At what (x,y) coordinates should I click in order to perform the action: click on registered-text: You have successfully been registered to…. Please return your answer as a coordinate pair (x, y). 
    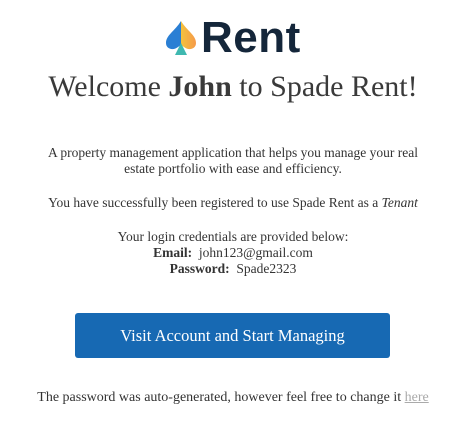
    Looking at the image, I should click on (233, 203).